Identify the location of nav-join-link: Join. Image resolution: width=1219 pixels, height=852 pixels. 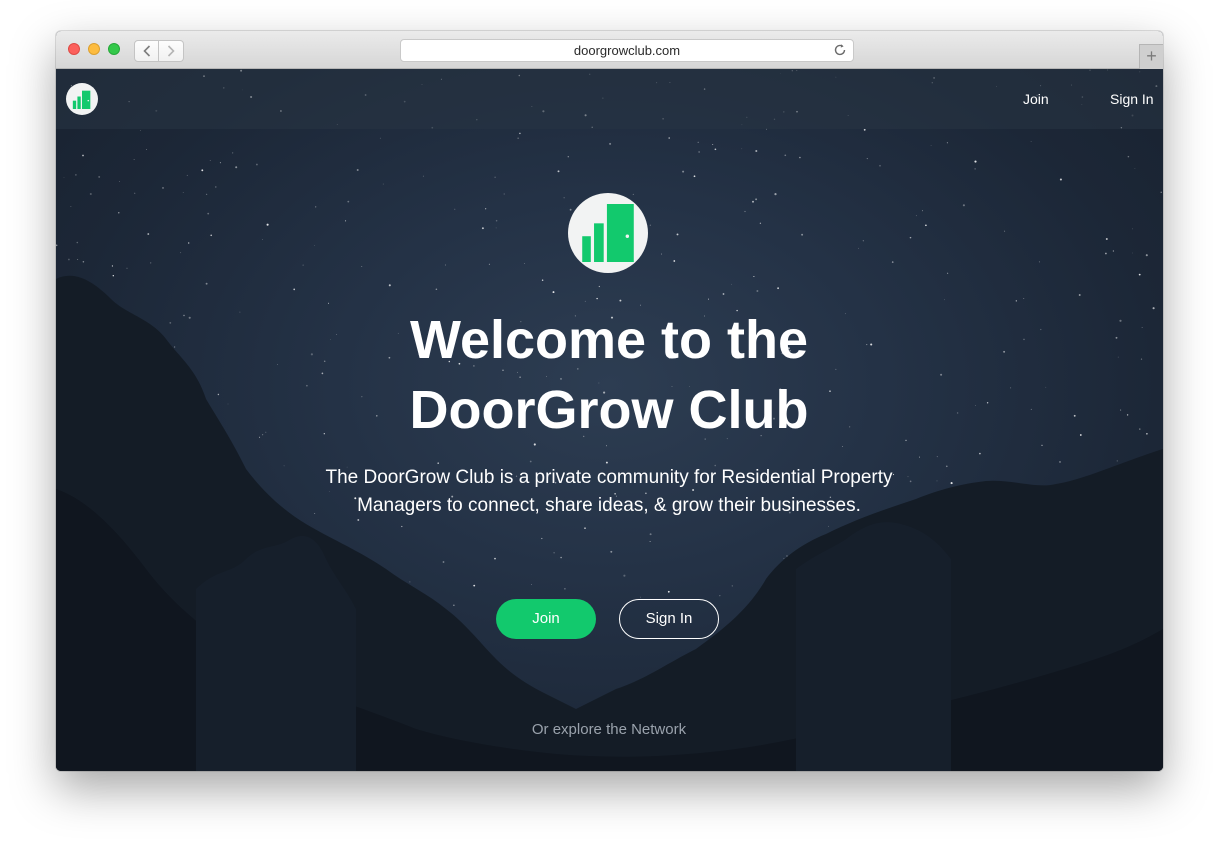
(1036, 99).